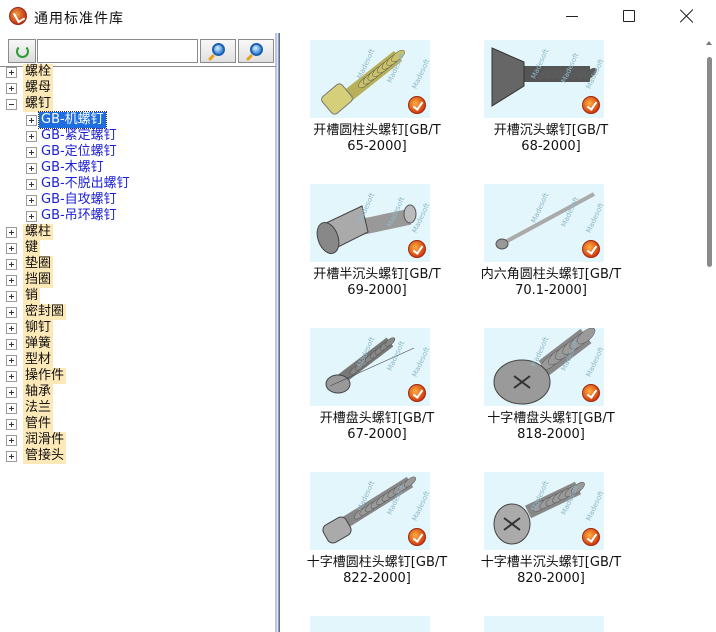 This screenshot has width=716, height=632. I want to click on tree-category: 垫圈, so click(138, 264).